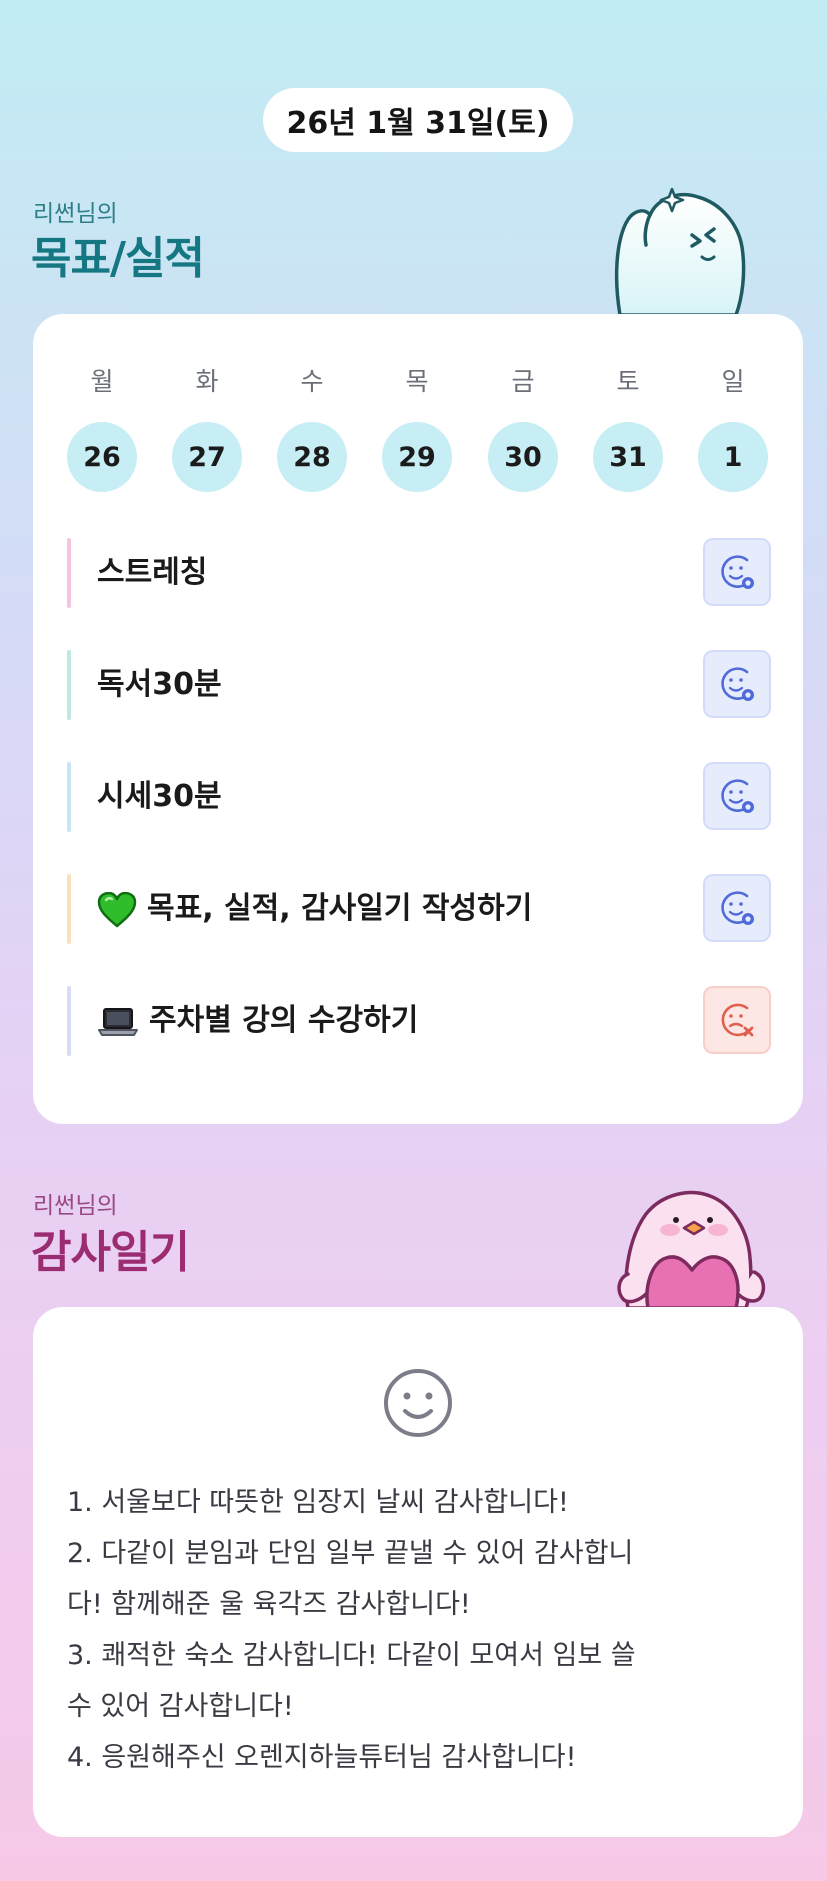 The image size is (827, 1881). I want to click on day-cell: 토 31, so click(628, 428).